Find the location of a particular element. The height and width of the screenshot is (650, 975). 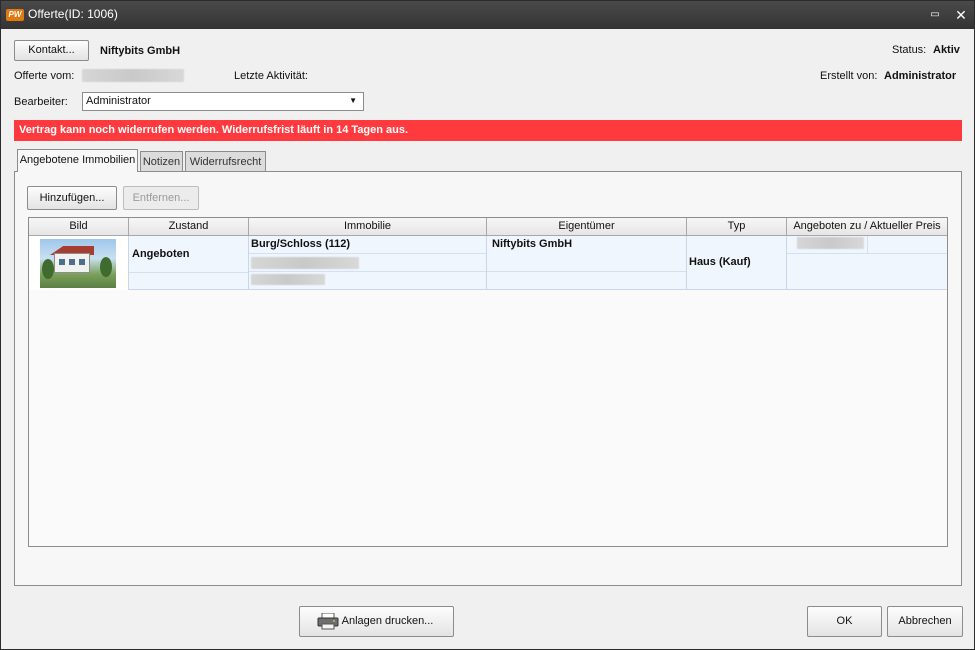

created-by-label: Erstellt von: is located at coordinates (849, 76).